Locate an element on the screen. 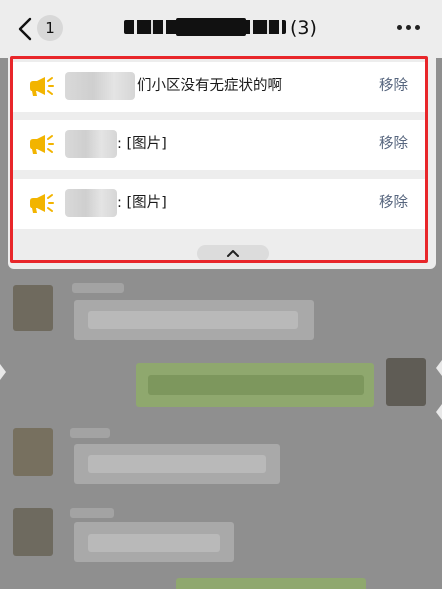 The image size is (442, 589). blurred-bubble is located at coordinates (271, 583).